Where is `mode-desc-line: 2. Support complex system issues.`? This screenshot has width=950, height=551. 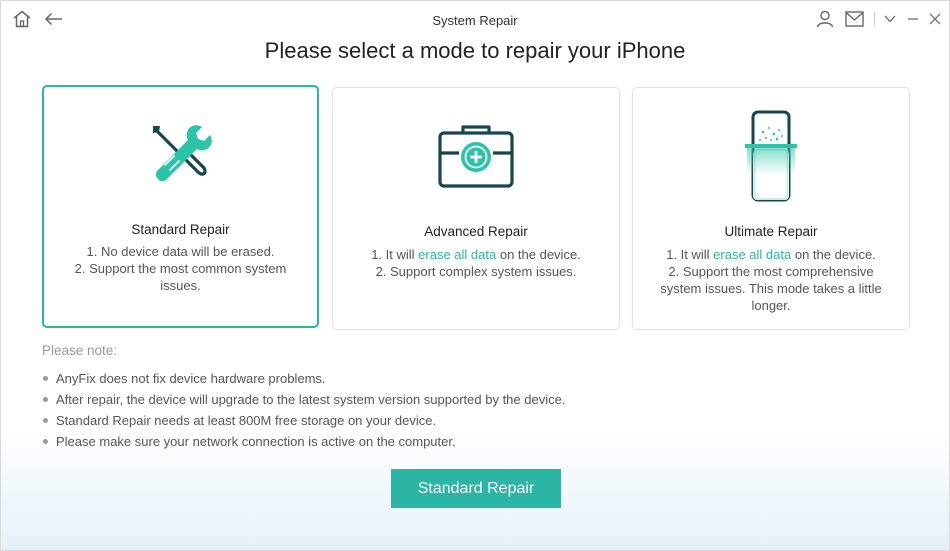
mode-desc-line: 2. Support complex system issues. is located at coordinates (476, 271).